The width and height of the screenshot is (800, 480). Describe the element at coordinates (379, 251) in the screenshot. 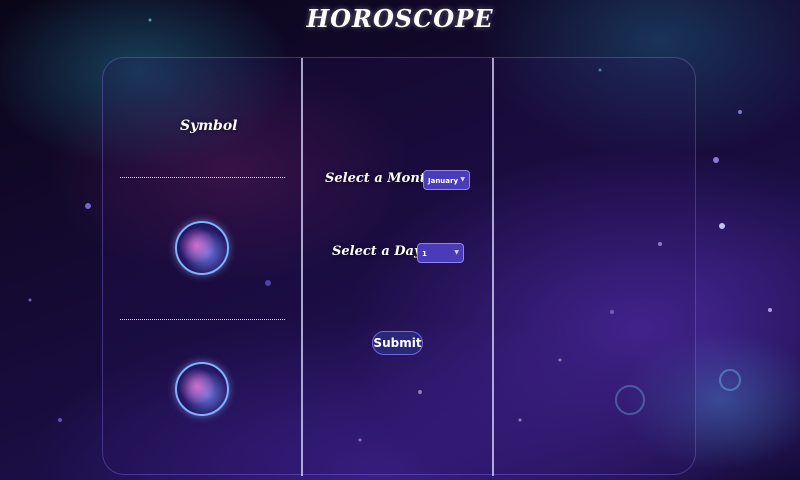

I see `day-label: Select a Day:` at that location.